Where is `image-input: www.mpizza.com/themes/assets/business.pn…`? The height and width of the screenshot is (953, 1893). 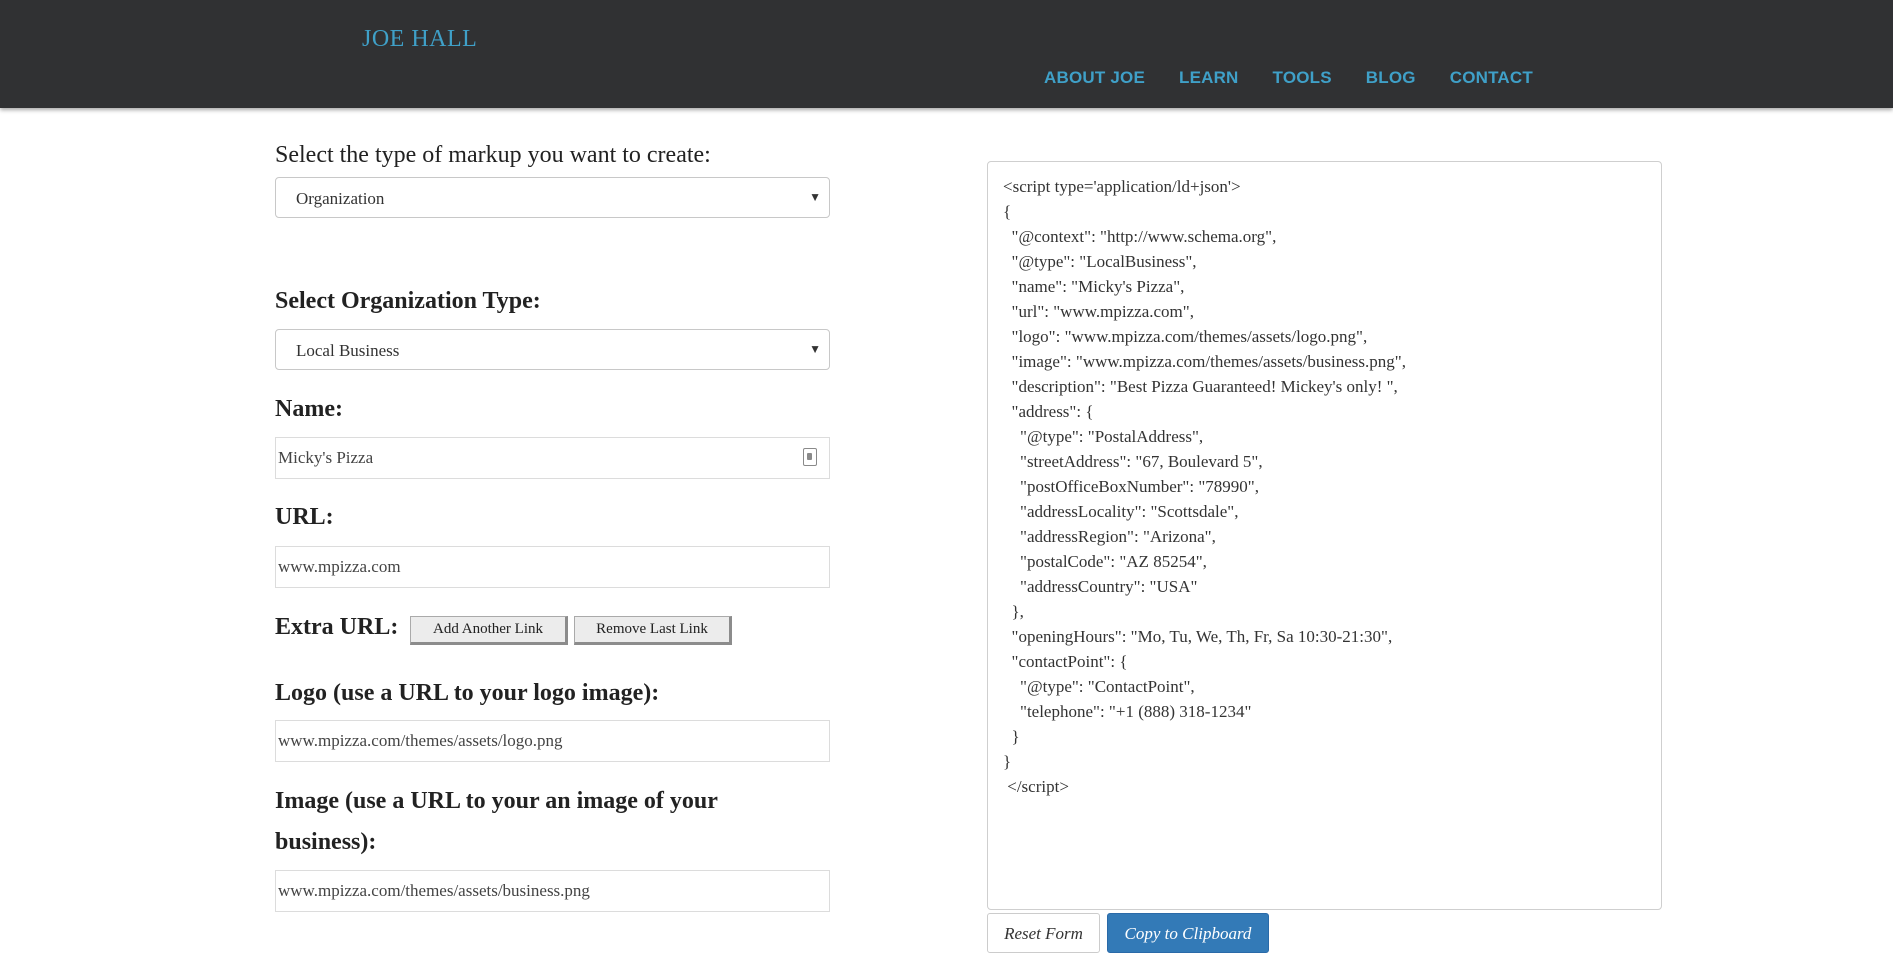 image-input: www.mpizza.com/themes/assets/business.pn… is located at coordinates (552, 891).